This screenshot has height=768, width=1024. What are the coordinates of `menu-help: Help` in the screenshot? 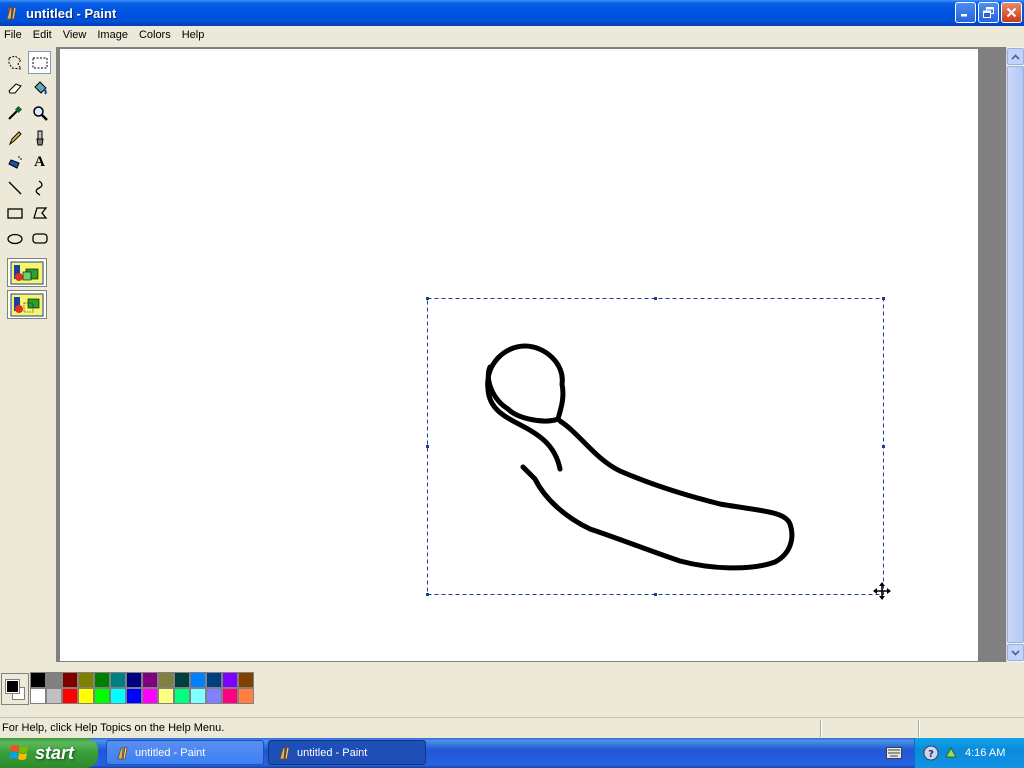 It's located at (194, 35).